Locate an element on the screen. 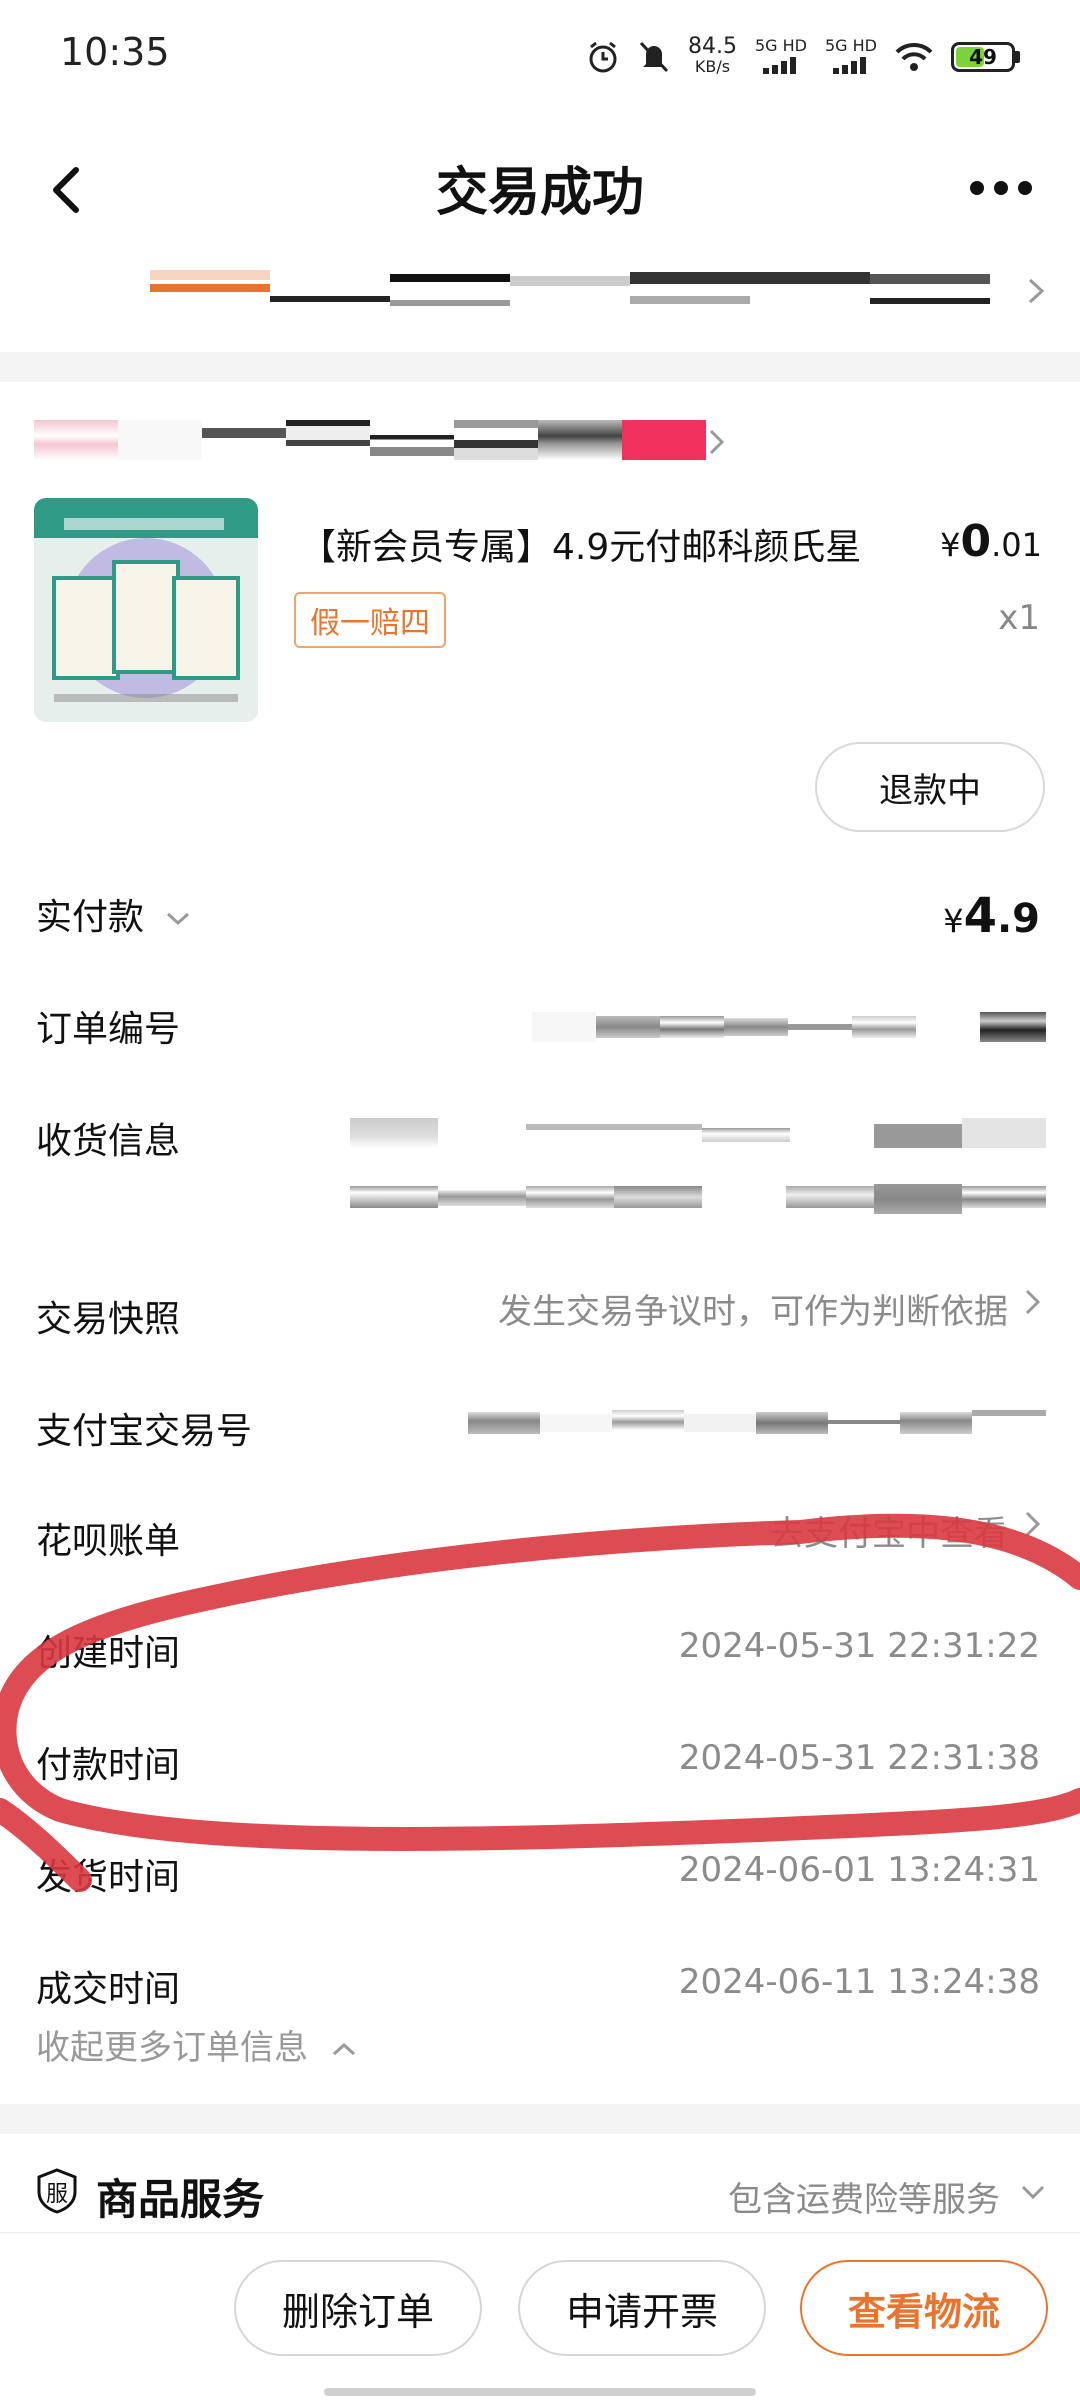  huabei-bill-value: 去支付宝中查看 is located at coordinates (889, 1530).